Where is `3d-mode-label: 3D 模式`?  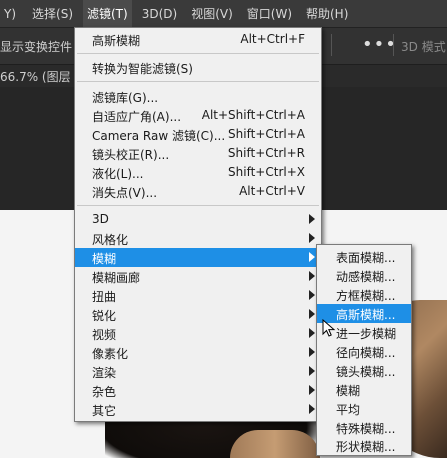 3d-mode-label: 3D 模式 is located at coordinates (423, 46).